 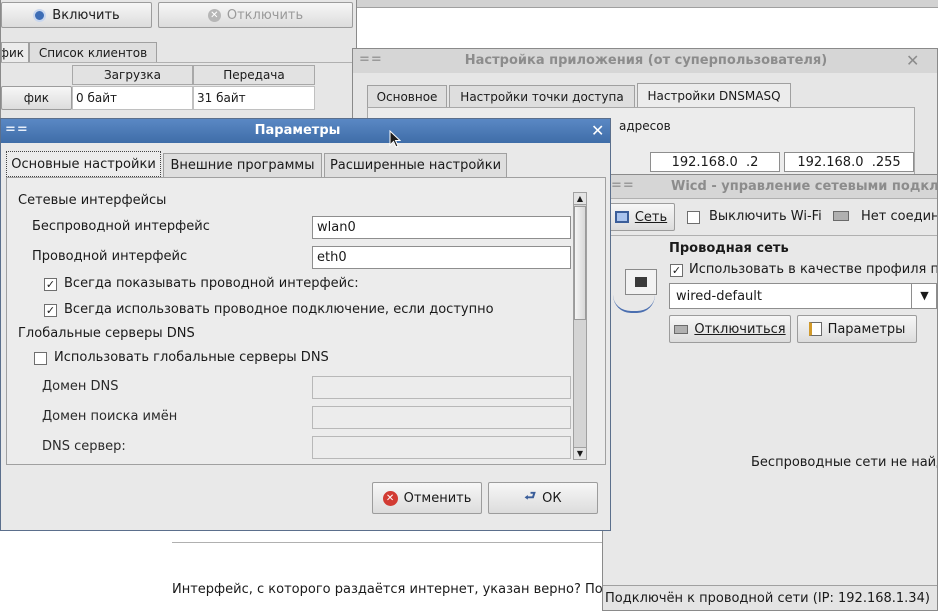 I want to click on scrollbar-thumb, so click(x=580, y=263).